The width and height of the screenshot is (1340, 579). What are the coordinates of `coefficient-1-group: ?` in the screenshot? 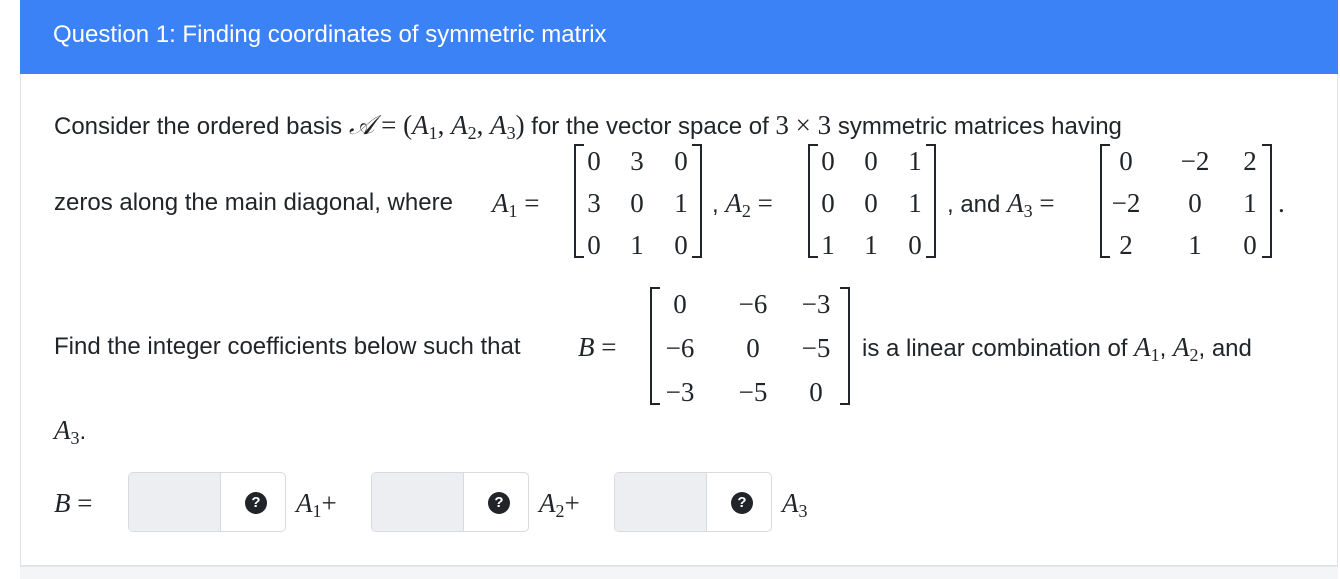 It's located at (207, 502).